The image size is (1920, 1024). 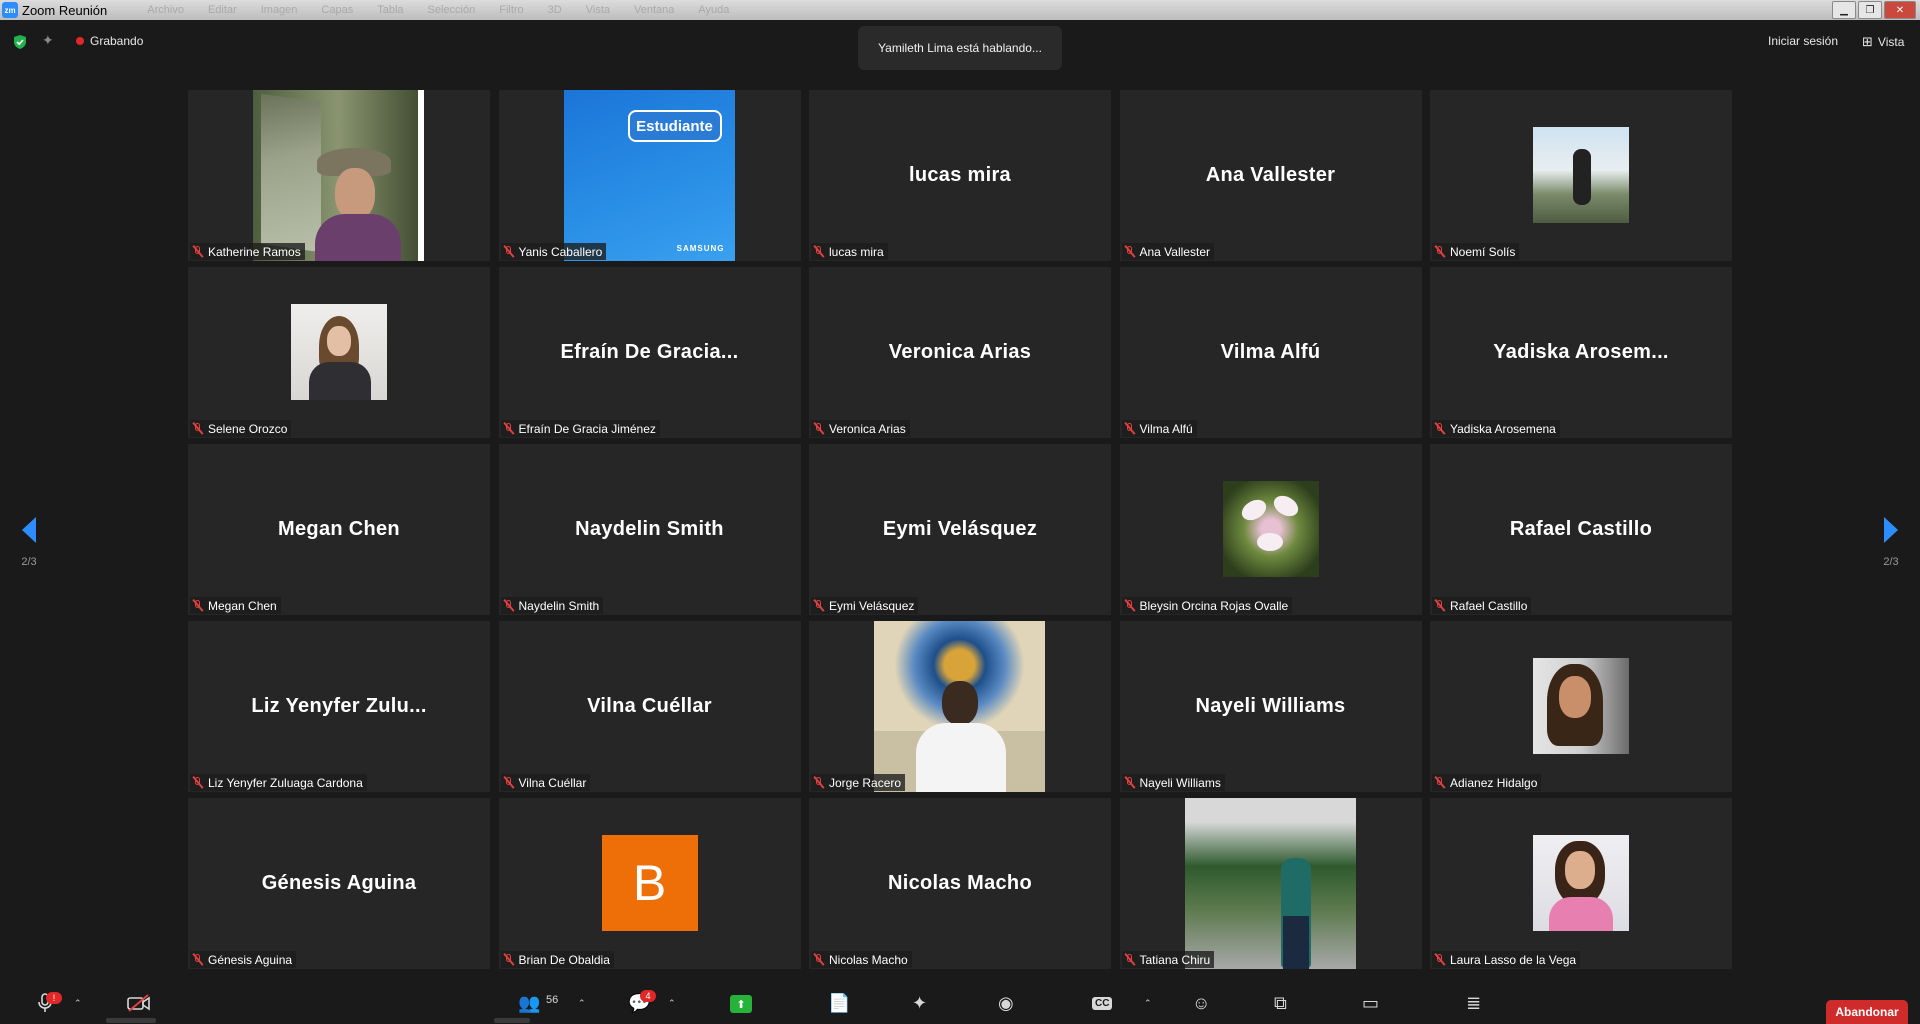 I want to click on participant-display-name: Vilna Cuéllar, so click(x=649, y=706).